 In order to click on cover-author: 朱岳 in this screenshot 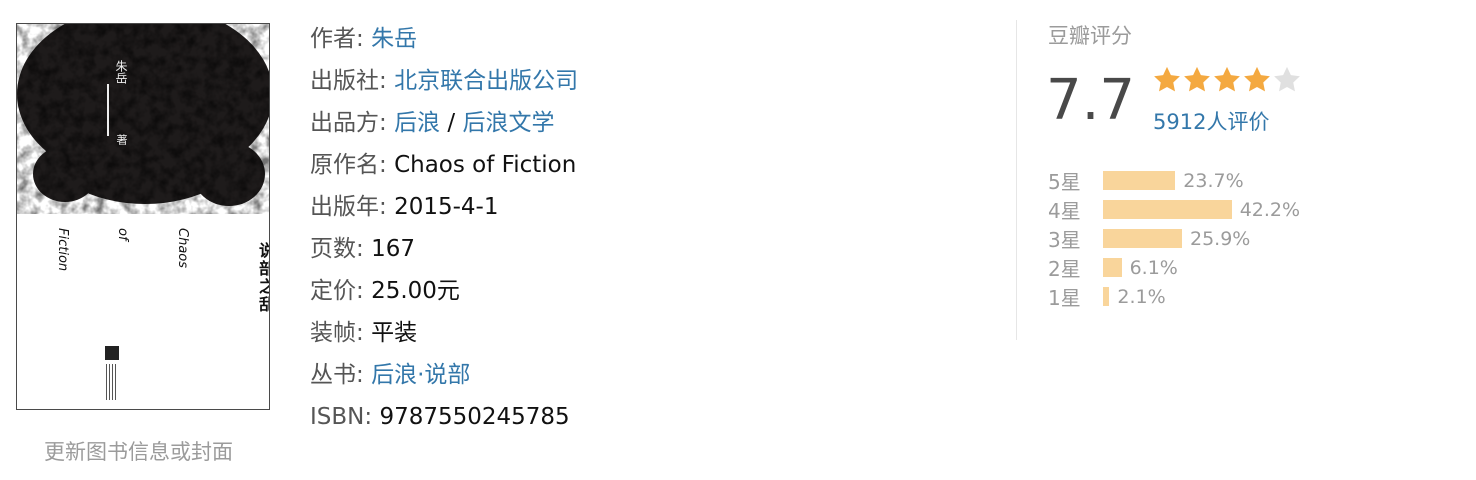, I will do `click(121, 72)`.